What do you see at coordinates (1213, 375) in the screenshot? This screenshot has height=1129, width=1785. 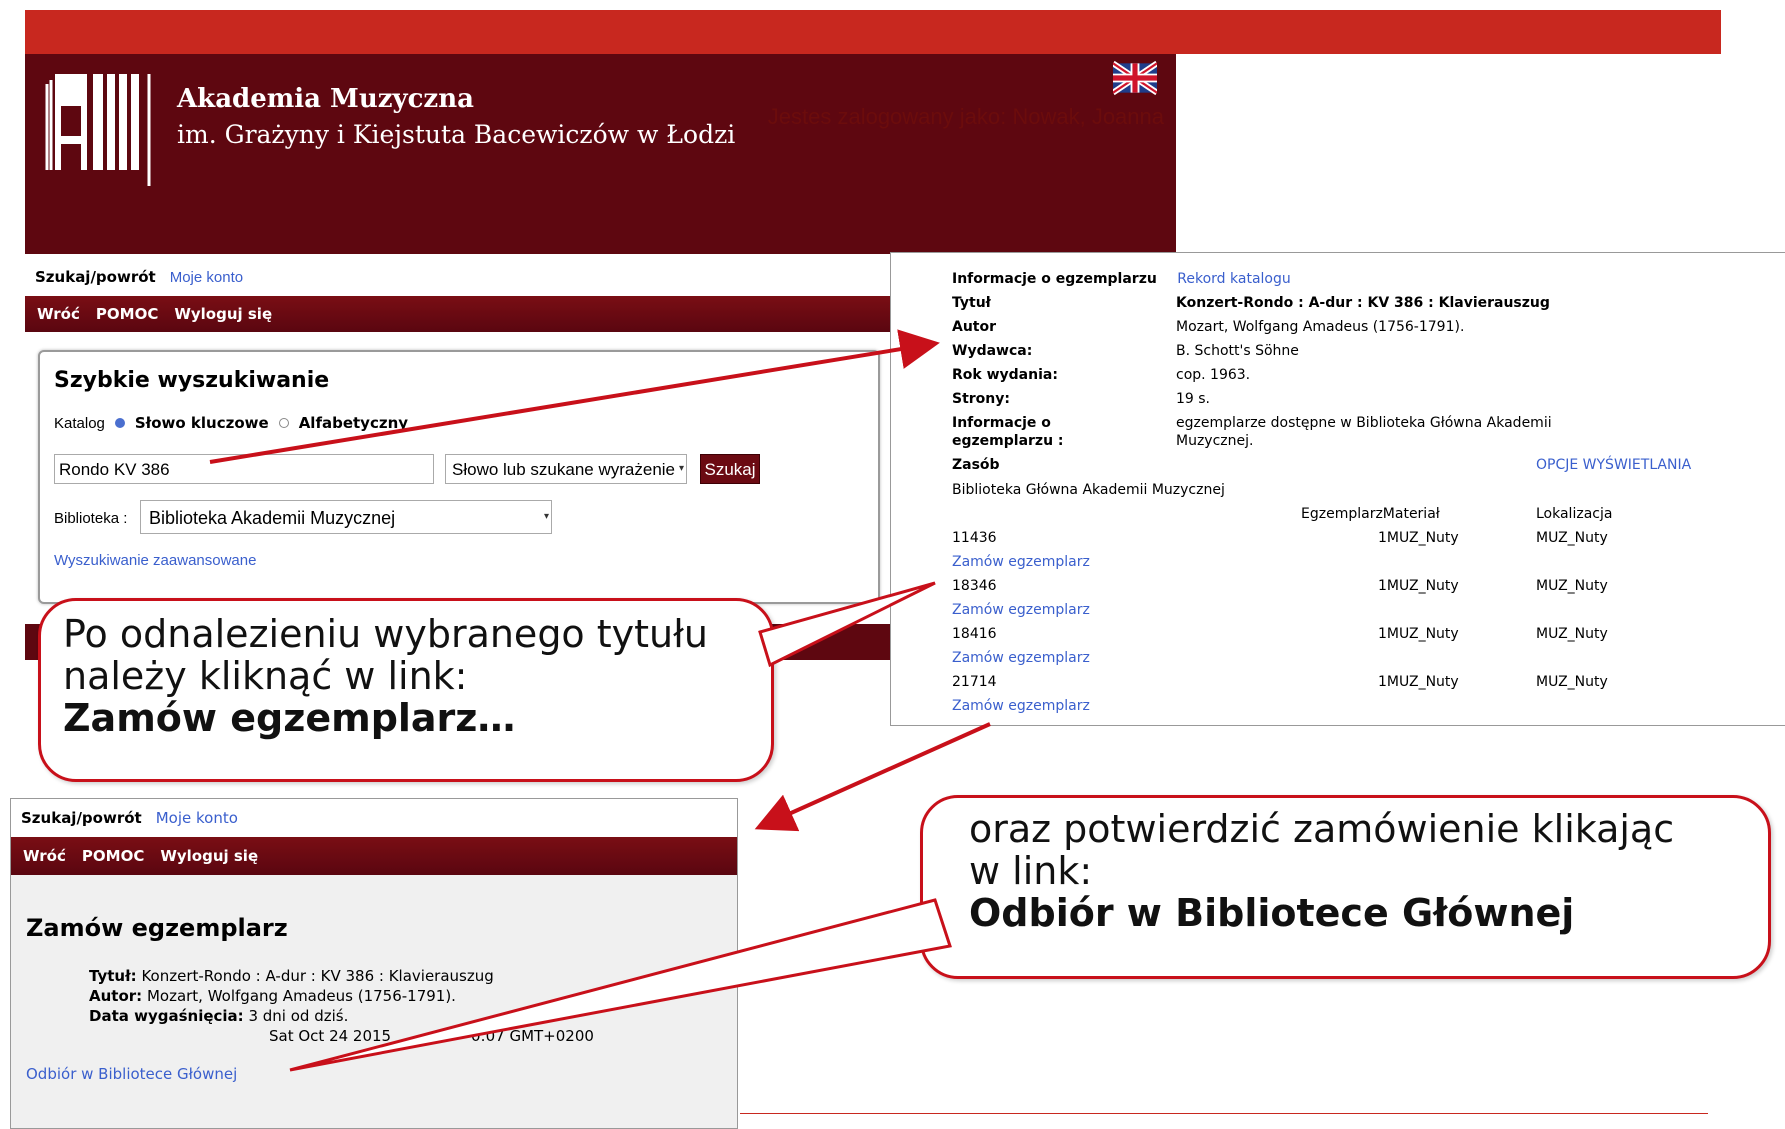 I see `field-value-year: cop. 1963.` at bounding box center [1213, 375].